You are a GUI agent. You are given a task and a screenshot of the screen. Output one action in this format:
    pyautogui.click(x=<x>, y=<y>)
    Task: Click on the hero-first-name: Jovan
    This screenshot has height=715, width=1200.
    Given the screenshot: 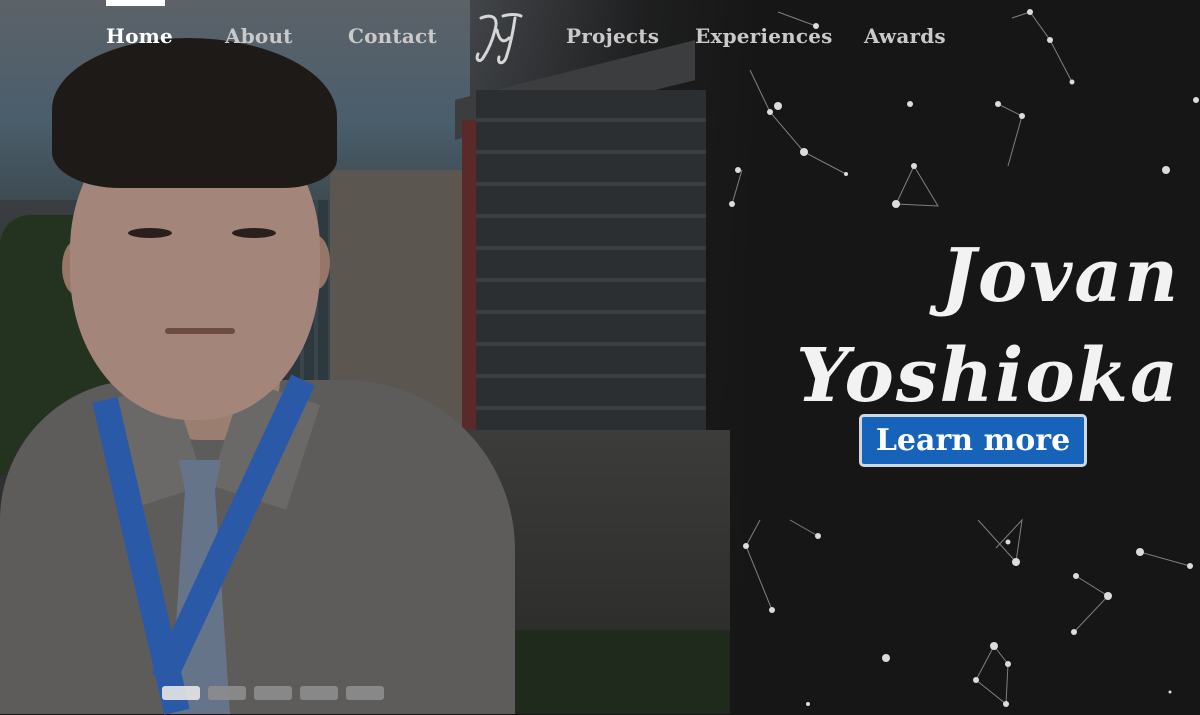 What is the action you would take?
    pyautogui.click(x=1060, y=276)
    